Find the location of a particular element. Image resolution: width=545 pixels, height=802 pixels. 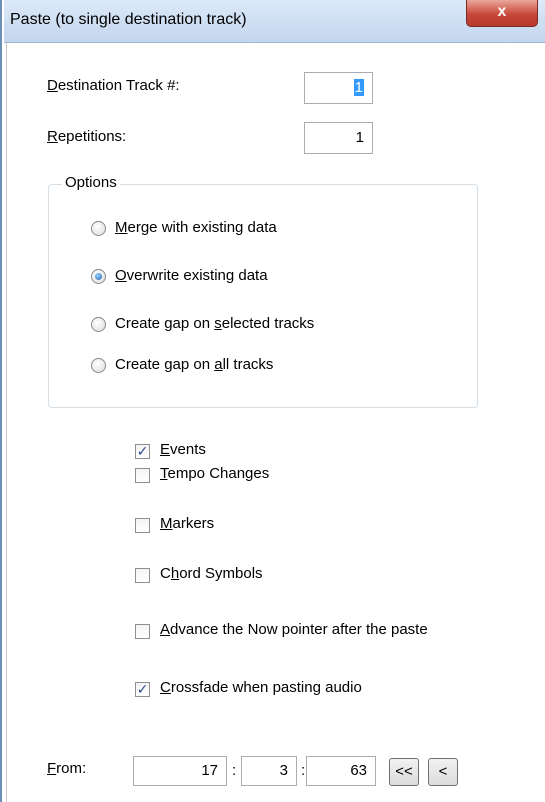

advance-now-label: Advance the Now pointer after the paste is located at coordinates (294, 629).